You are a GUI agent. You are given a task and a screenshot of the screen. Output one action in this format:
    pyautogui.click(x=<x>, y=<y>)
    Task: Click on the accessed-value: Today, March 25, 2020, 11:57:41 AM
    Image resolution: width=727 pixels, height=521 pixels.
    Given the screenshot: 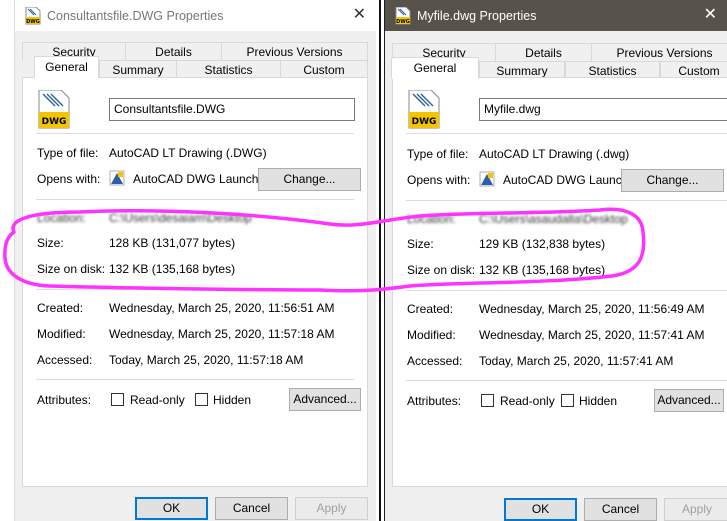 What is the action you would take?
    pyautogui.click(x=576, y=361)
    